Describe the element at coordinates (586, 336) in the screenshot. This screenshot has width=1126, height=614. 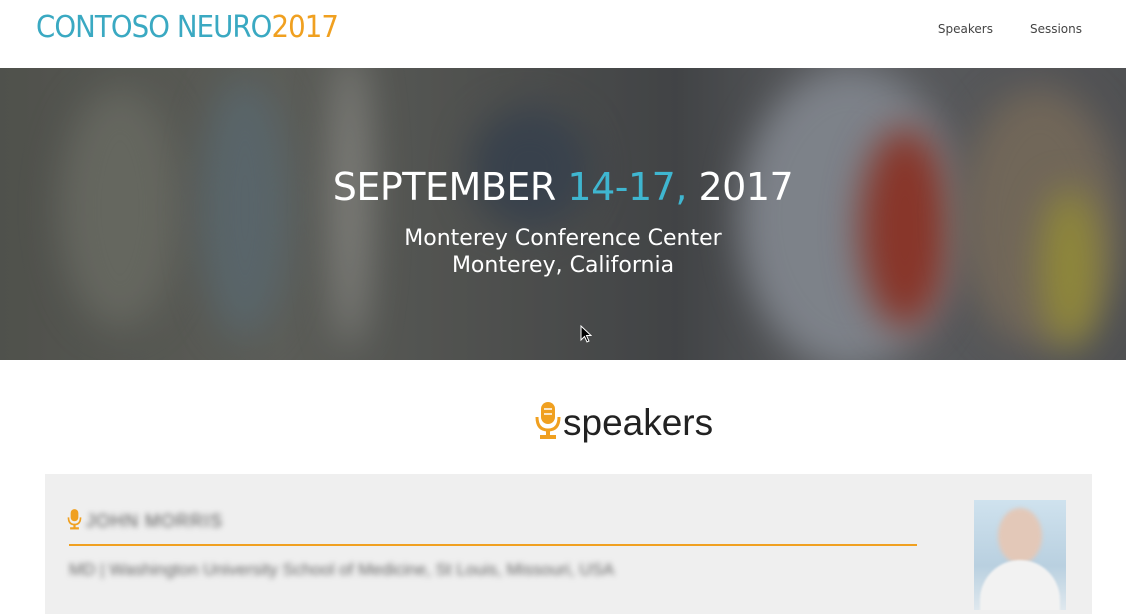
I see `mouse-cursor-icon` at that location.